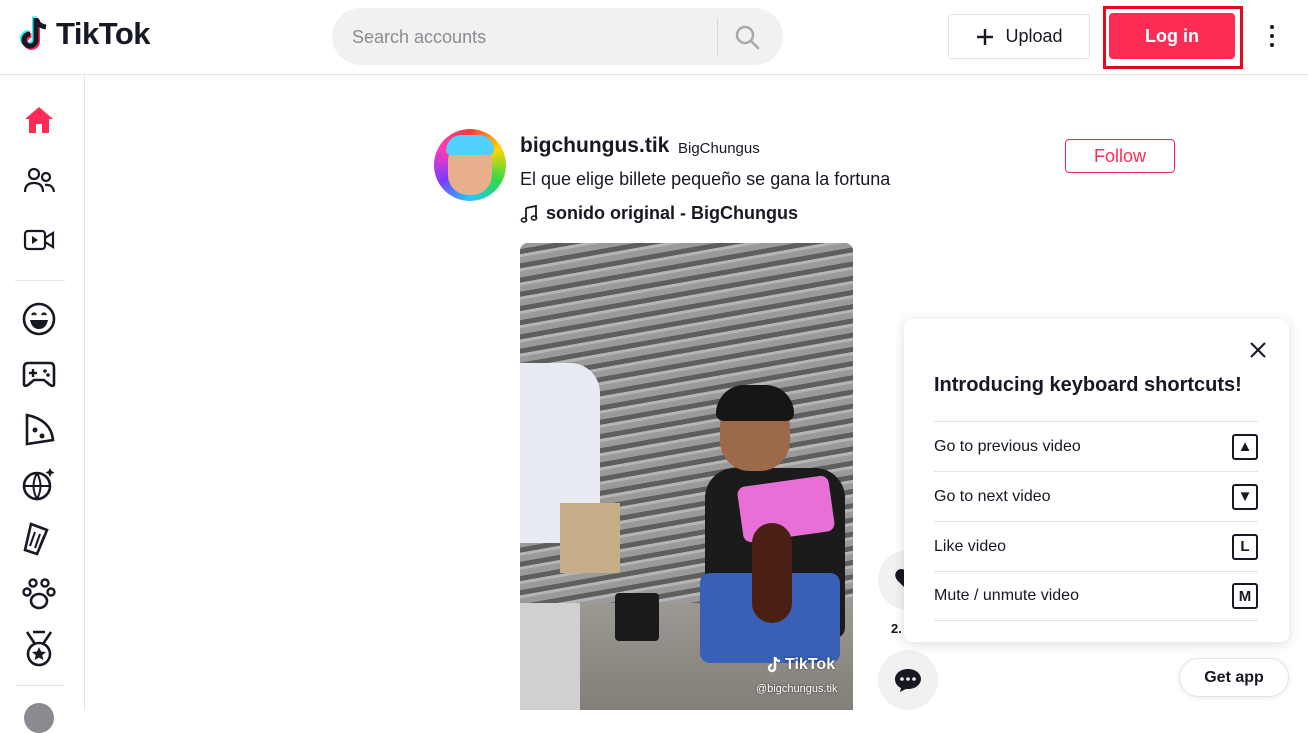  Describe the element at coordinates (594, 146) in the screenshot. I see `author-username: bigchungus.tik` at that location.